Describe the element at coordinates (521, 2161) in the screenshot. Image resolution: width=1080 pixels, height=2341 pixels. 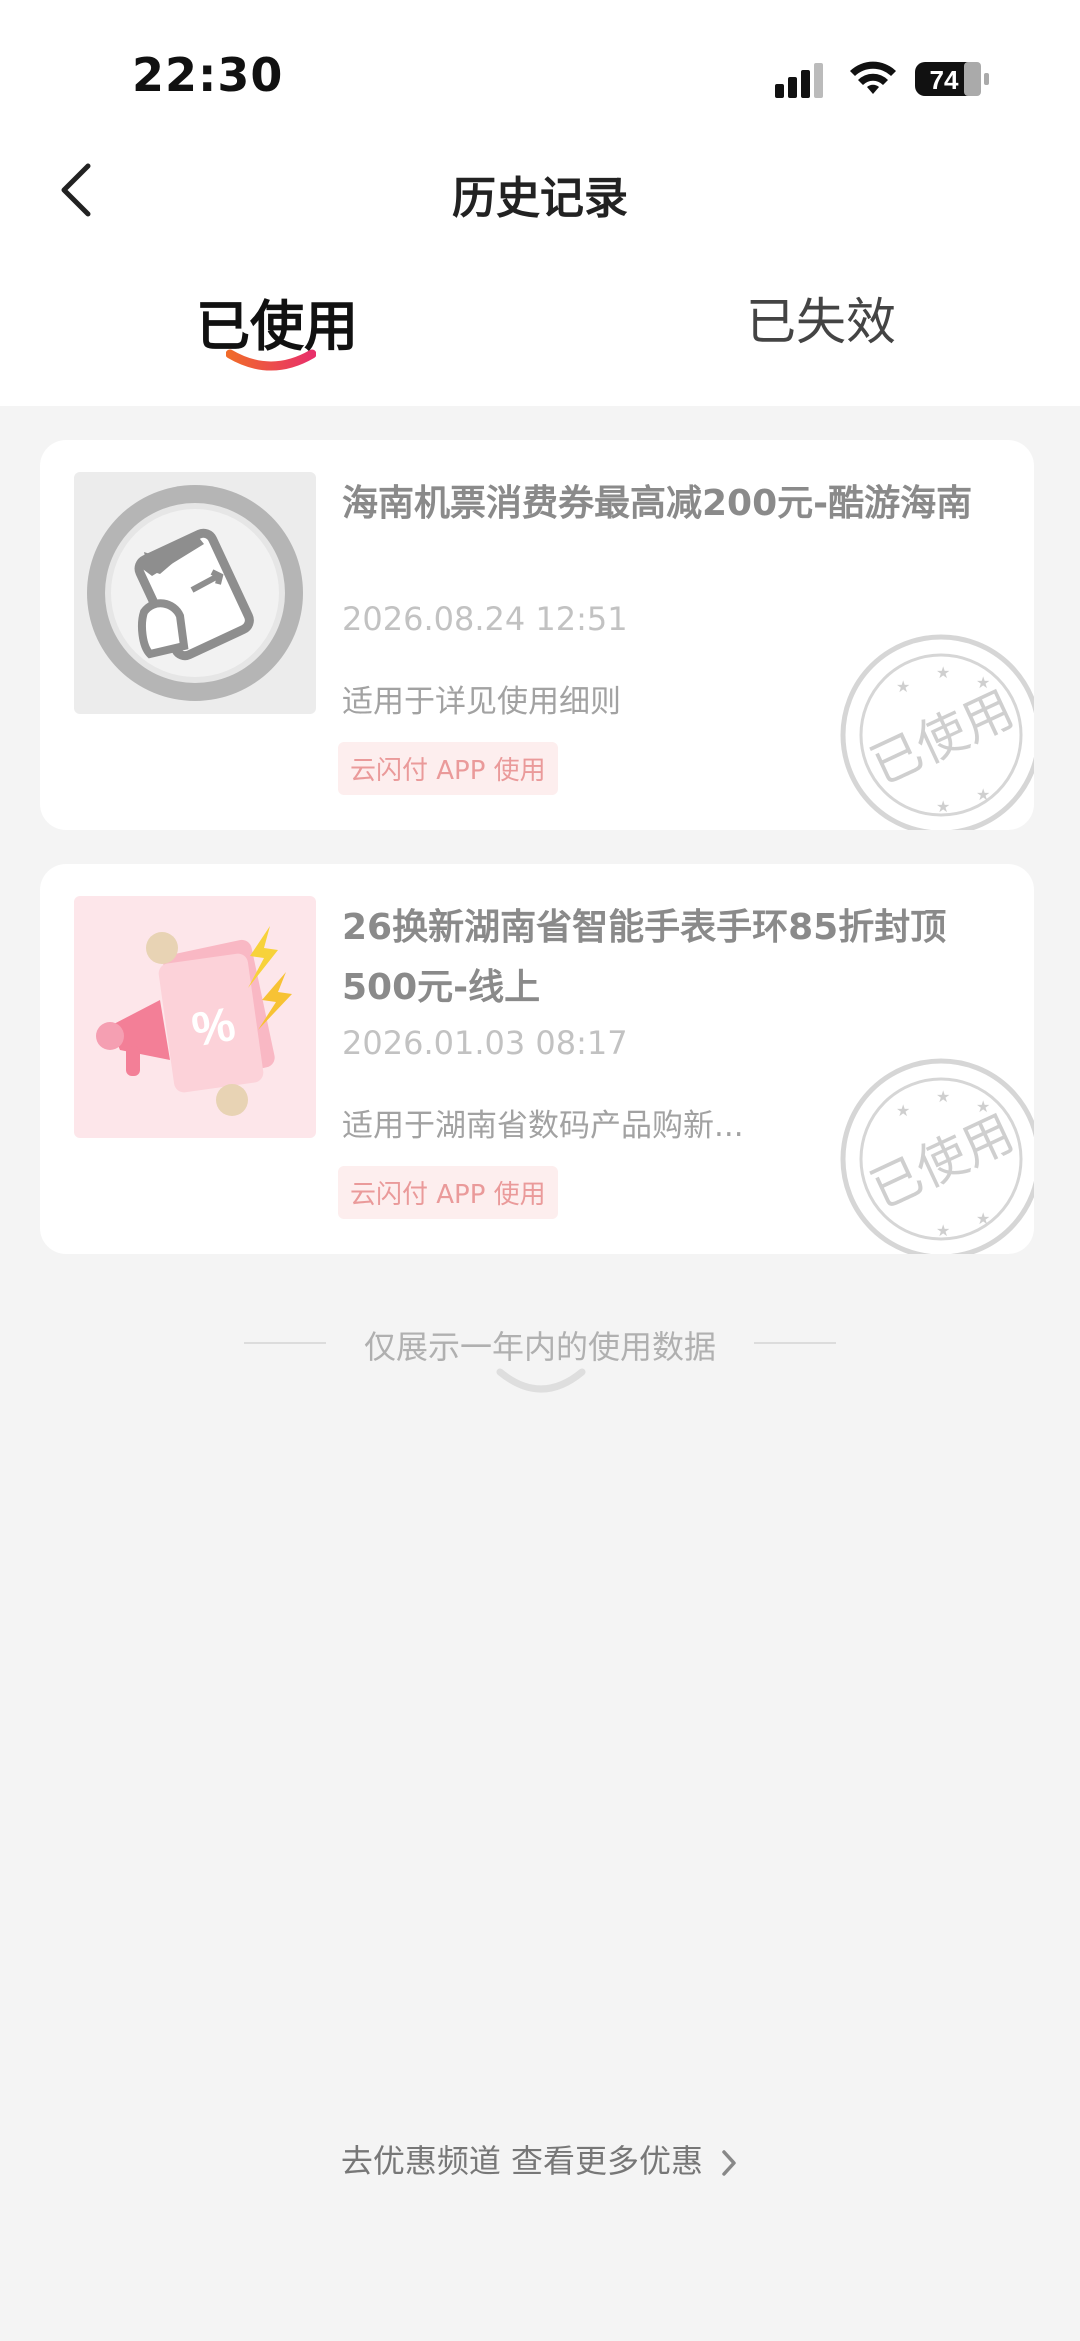
I see `more-offers-label: 去优惠频道 查看更多优惠` at that location.